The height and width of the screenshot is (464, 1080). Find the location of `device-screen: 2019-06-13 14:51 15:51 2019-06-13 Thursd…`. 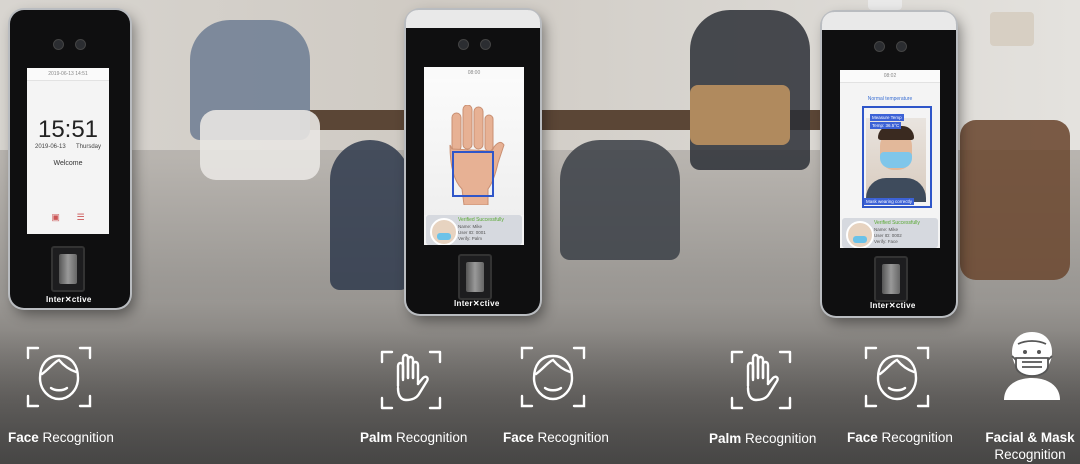

device-screen: 2019-06-13 14:51 15:51 2019-06-13 Thursd… is located at coordinates (68, 151).